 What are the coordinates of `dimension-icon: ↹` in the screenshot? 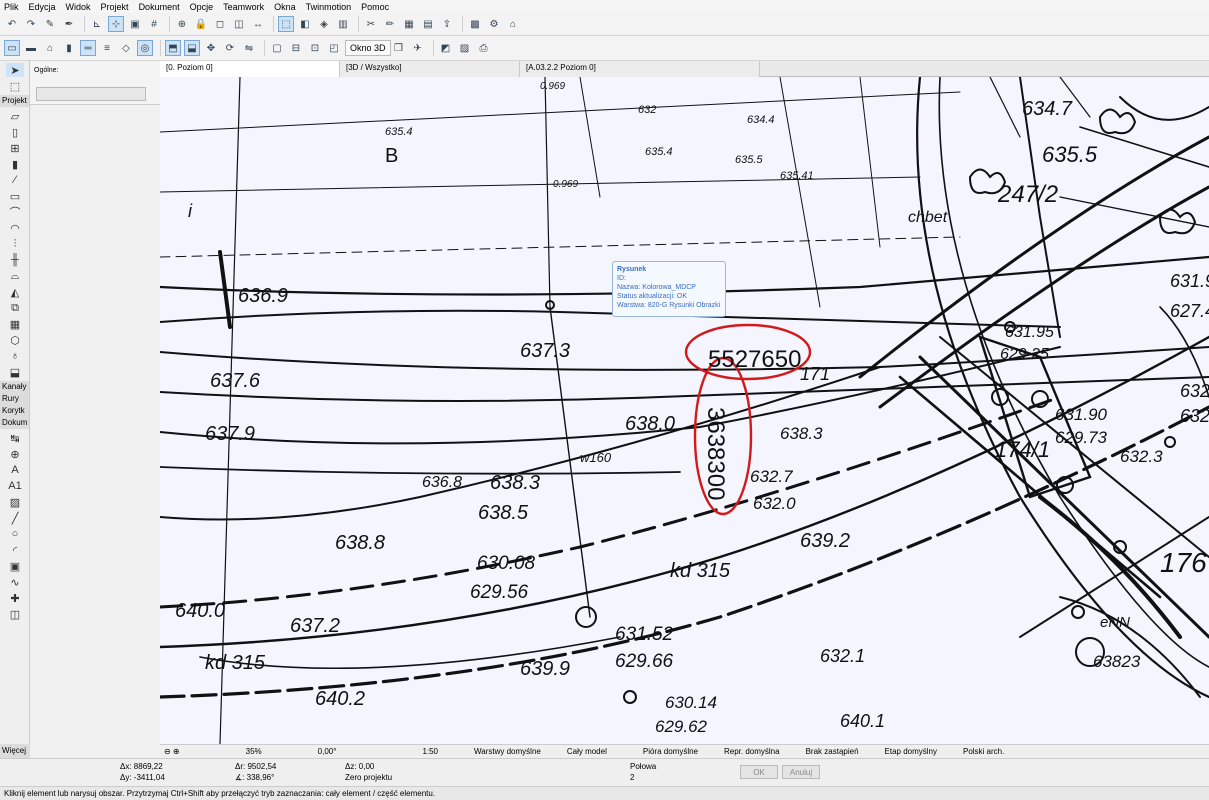 It's located at (15, 438).